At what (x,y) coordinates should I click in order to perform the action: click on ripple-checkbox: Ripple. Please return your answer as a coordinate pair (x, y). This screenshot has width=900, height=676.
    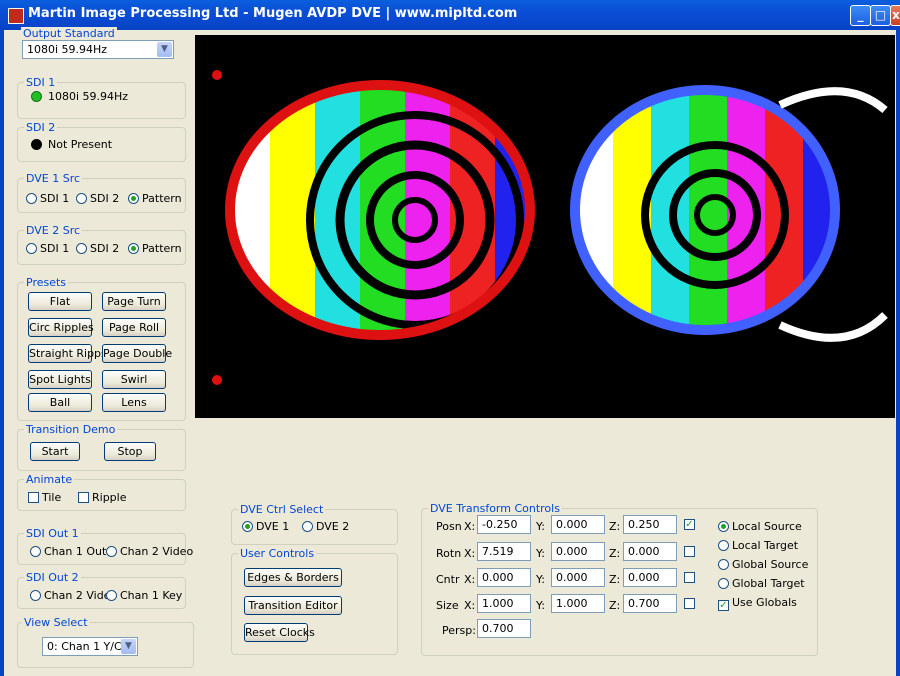
    Looking at the image, I should click on (102, 497).